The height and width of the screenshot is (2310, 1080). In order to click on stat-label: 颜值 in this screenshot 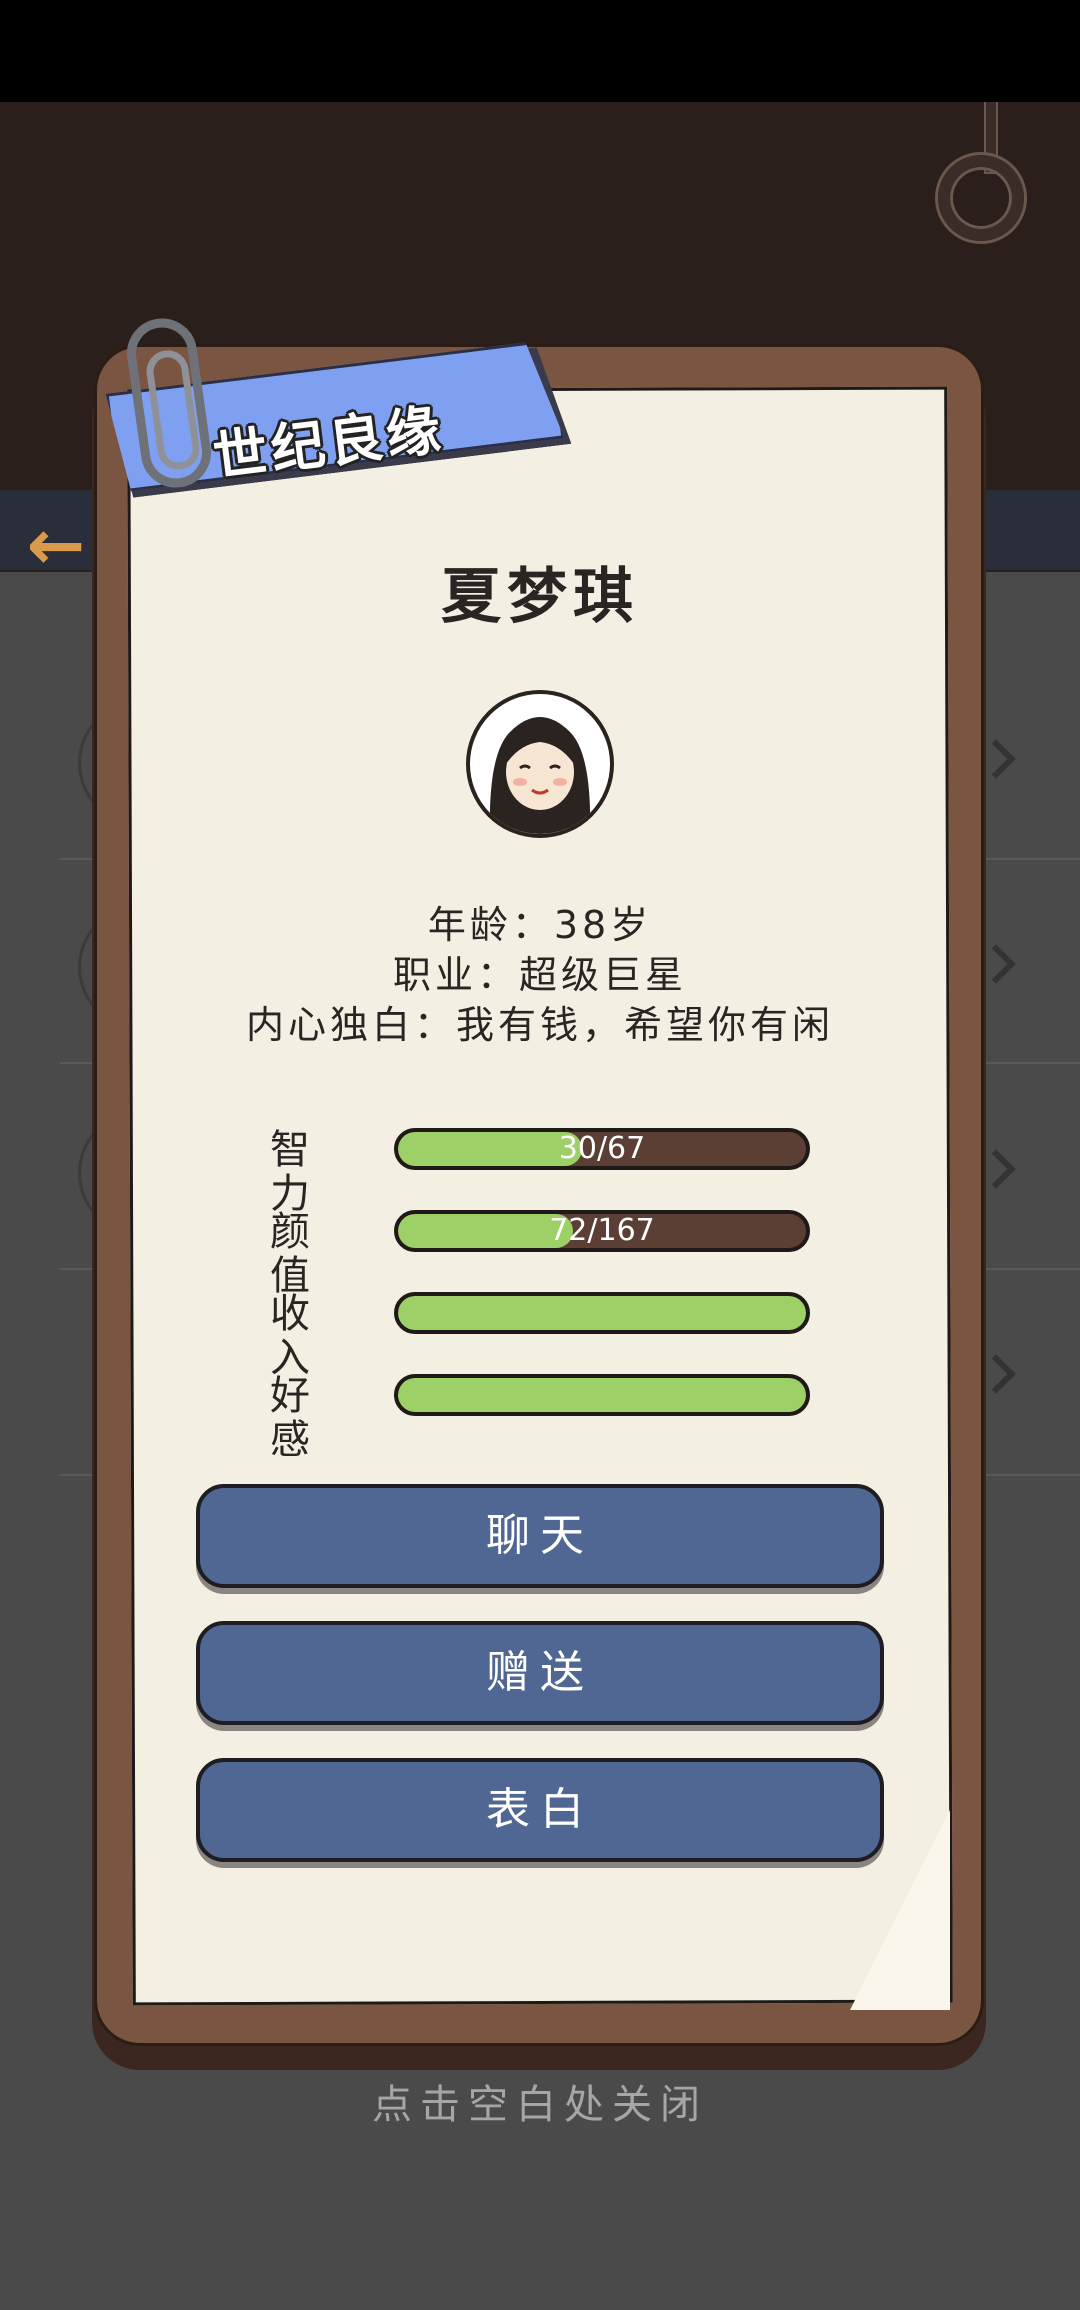, I will do `click(294, 1254)`.